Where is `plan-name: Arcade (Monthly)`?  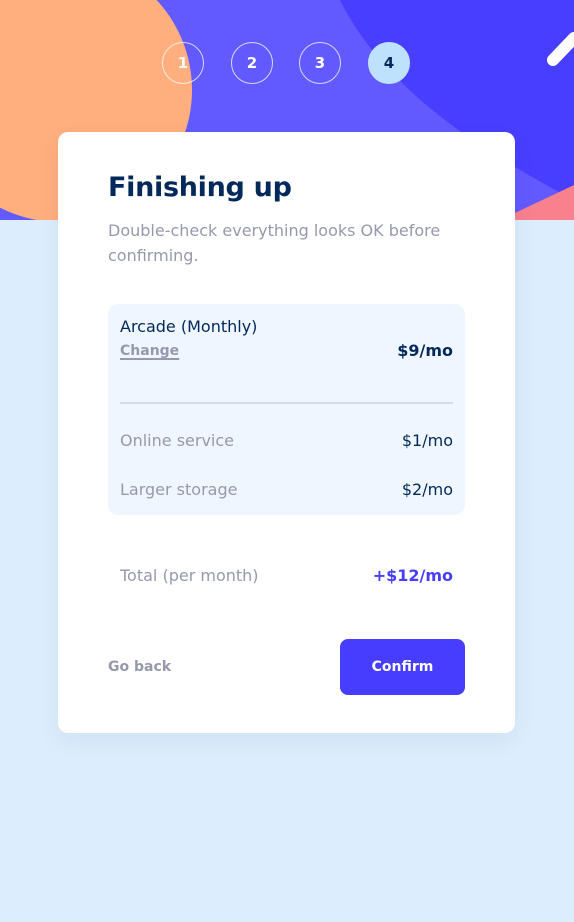
plan-name: Arcade (Monthly) is located at coordinates (189, 326).